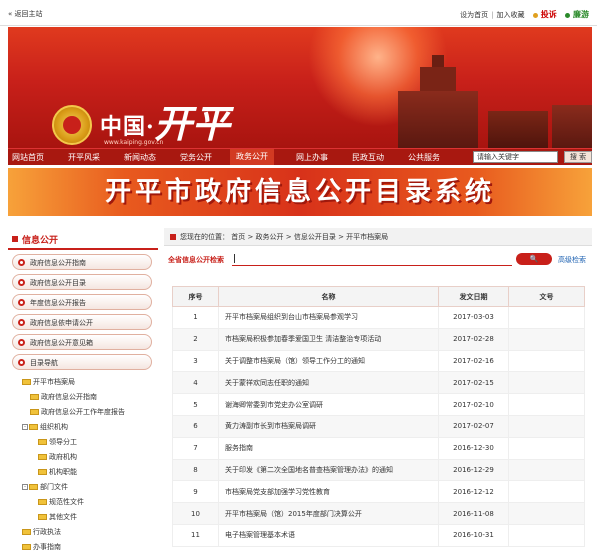 The image size is (597, 556). What do you see at coordinates (328, 383) in the screenshot?
I see `cell-title-link: 关于蒙祥欢同志任职的通知` at bounding box center [328, 383].